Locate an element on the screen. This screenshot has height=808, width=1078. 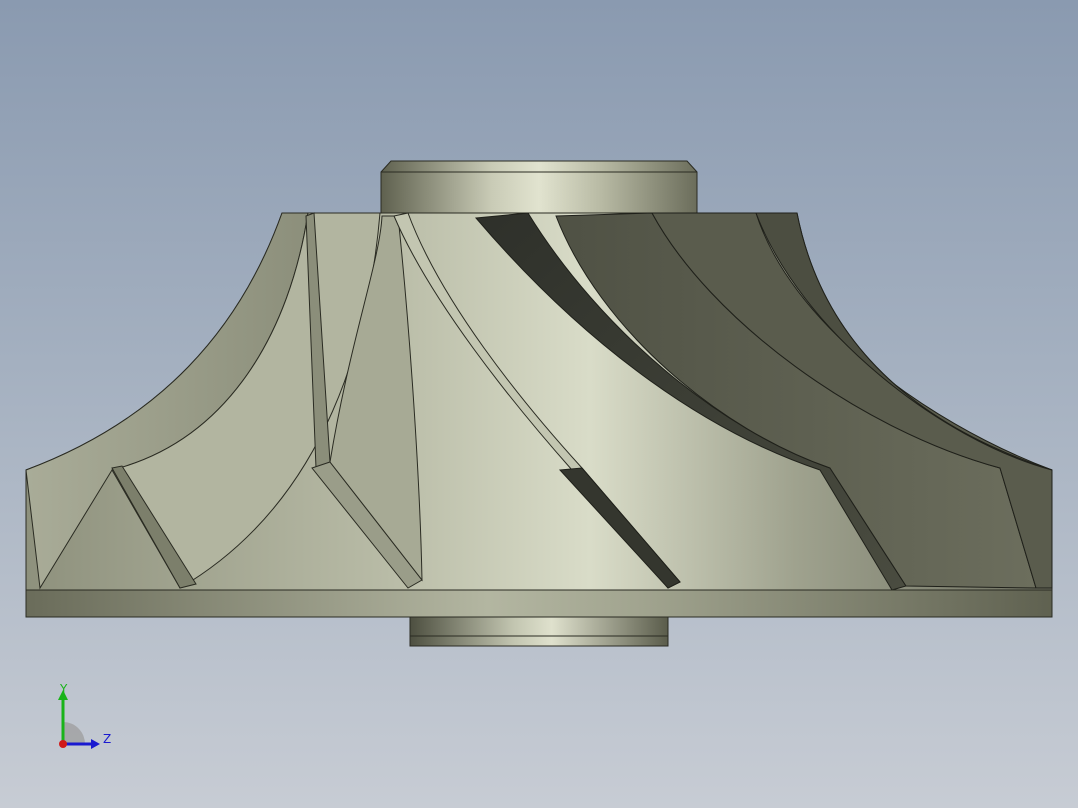
flange is located at coordinates (539, 603).